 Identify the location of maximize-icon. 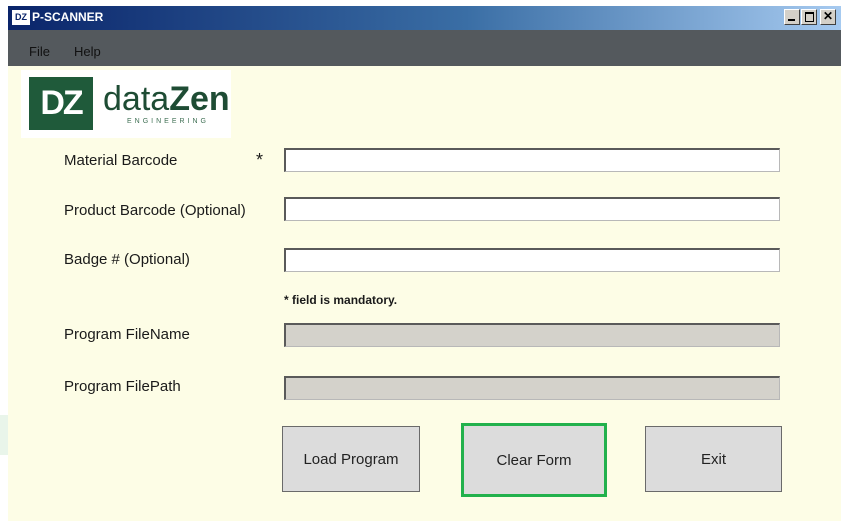
(809, 17).